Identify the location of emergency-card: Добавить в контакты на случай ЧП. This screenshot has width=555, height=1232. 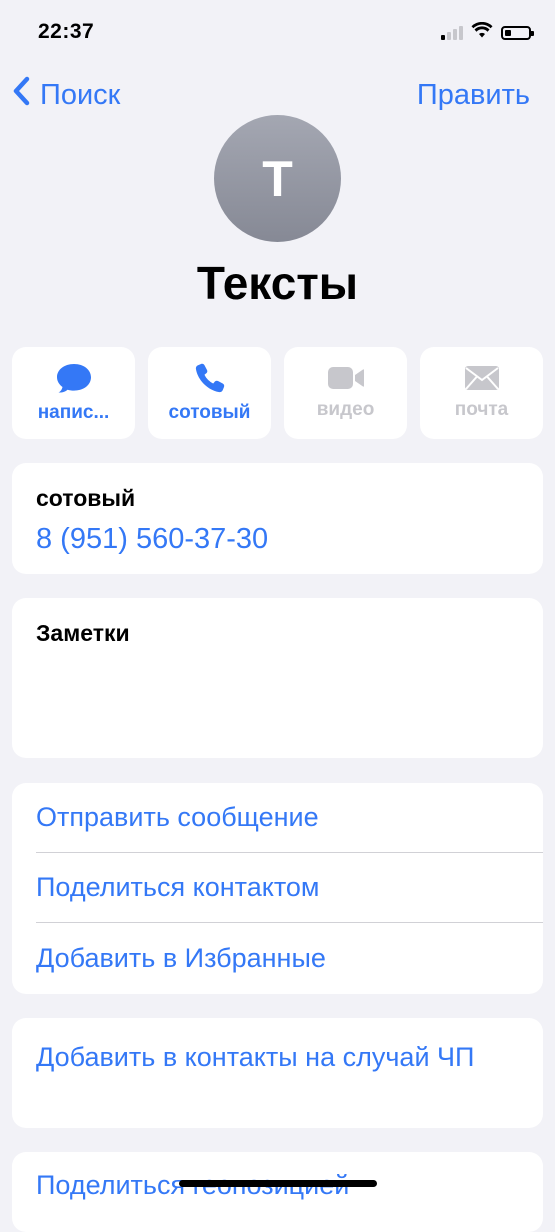
(277, 1073).